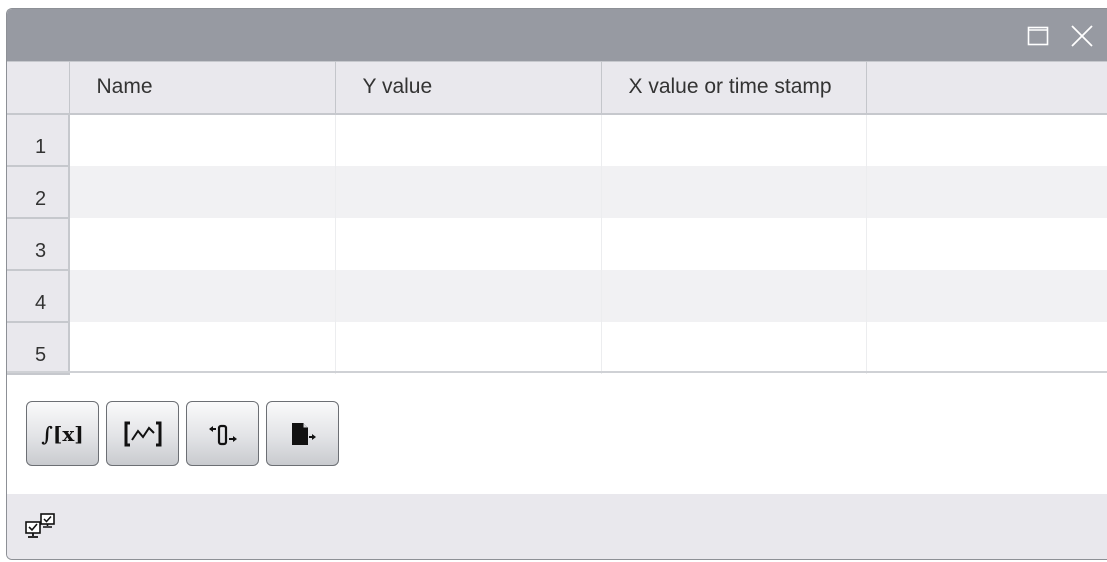  I want to click on trend-range-button, so click(142, 433).